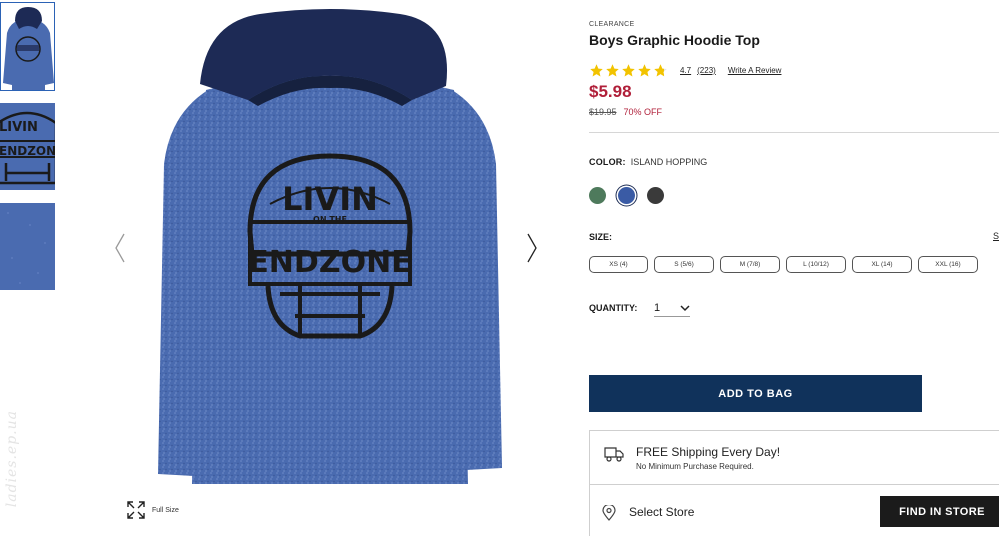 The width and height of the screenshot is (999, 536). What do you see at coordinates (601, 237) in the screenshot?
I see `size-label: SIZE:` at bounding box center [601, 237].